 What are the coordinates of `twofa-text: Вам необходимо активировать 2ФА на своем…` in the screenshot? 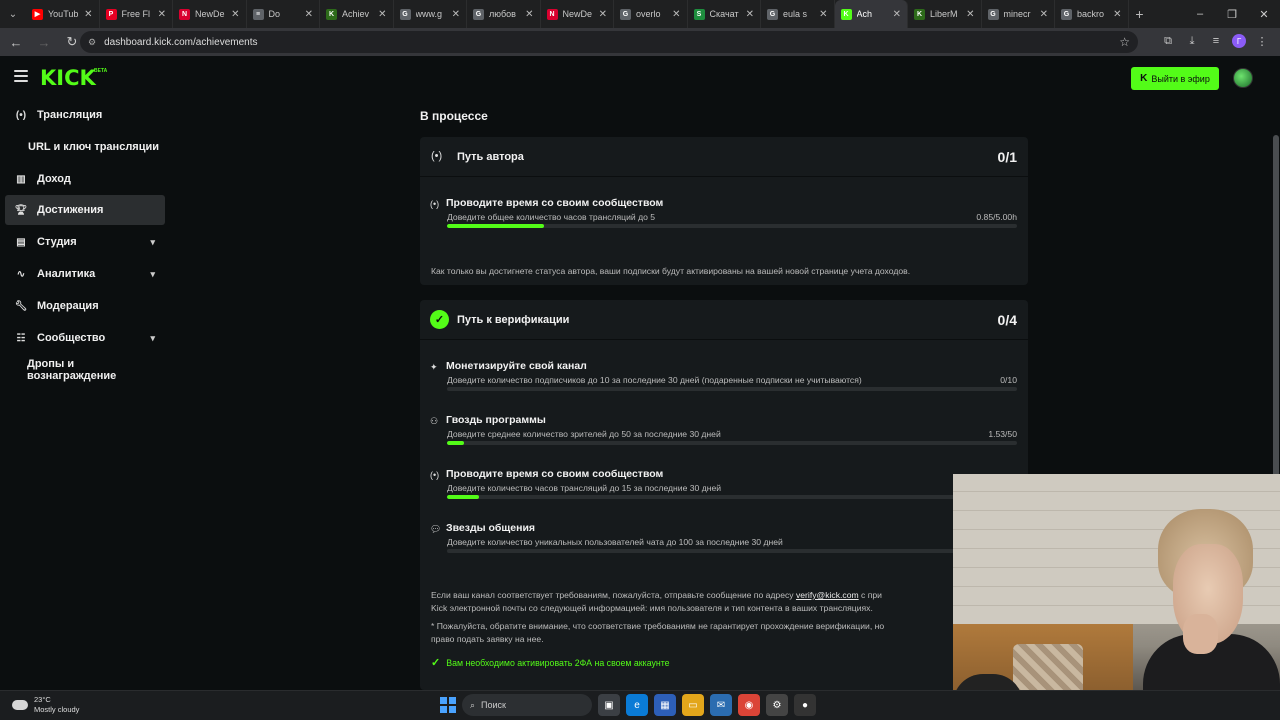 It's located at (558, 662).